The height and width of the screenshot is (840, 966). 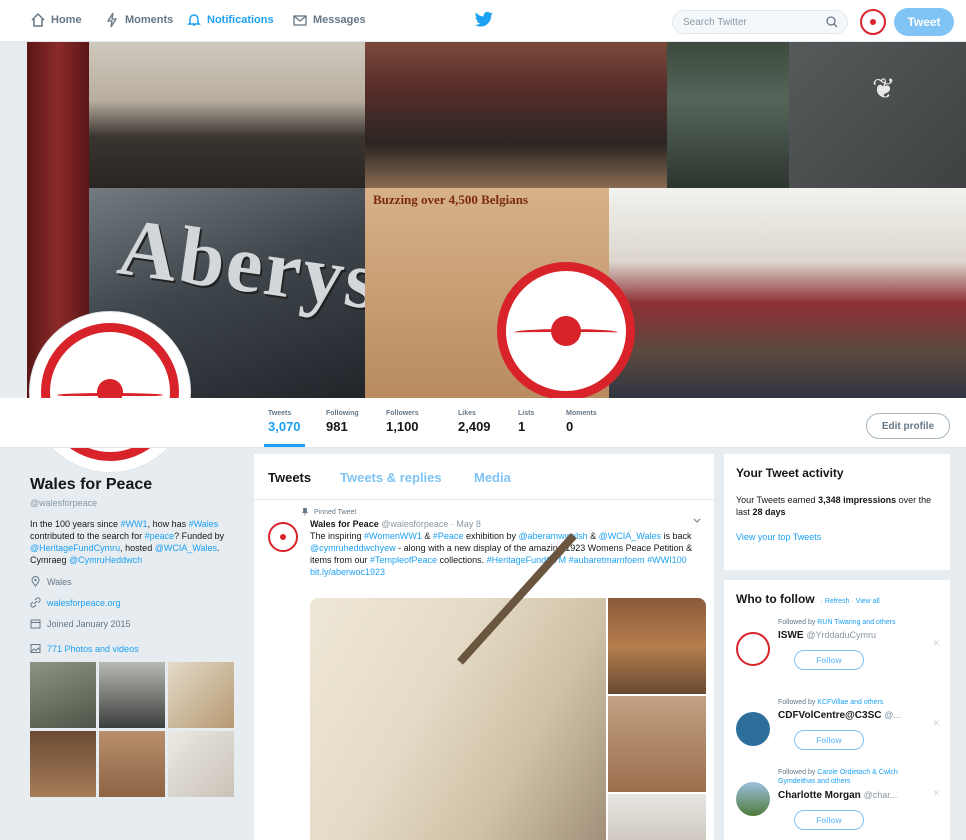 I want to click on top-tweets-link: View your top Tweets, so click(x=837, y=537).